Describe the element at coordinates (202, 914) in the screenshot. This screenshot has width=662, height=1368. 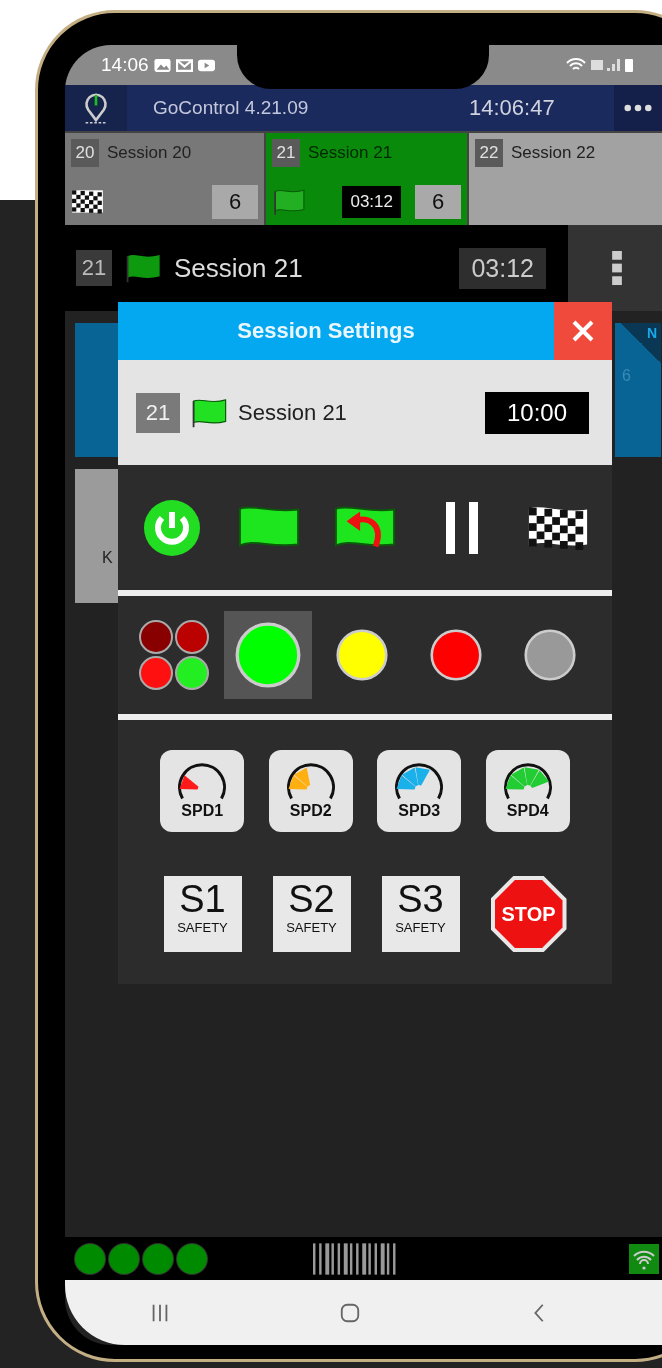
I see `safety-button: S1 SAFETY` at that location.